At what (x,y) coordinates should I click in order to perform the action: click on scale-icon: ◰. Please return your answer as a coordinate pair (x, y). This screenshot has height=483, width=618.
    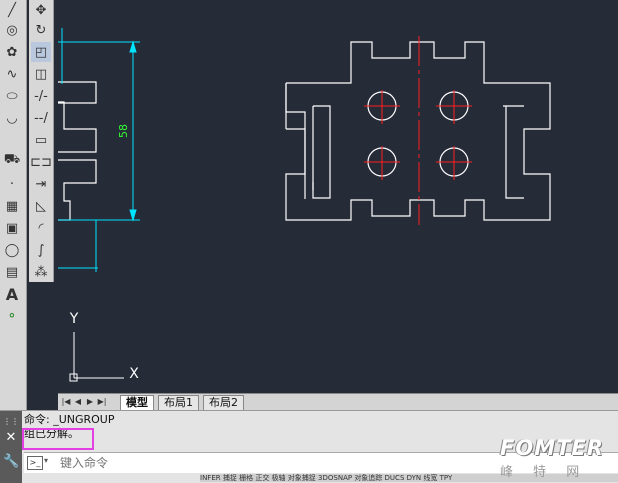
    Looking at the image, I should click on (41, 52).